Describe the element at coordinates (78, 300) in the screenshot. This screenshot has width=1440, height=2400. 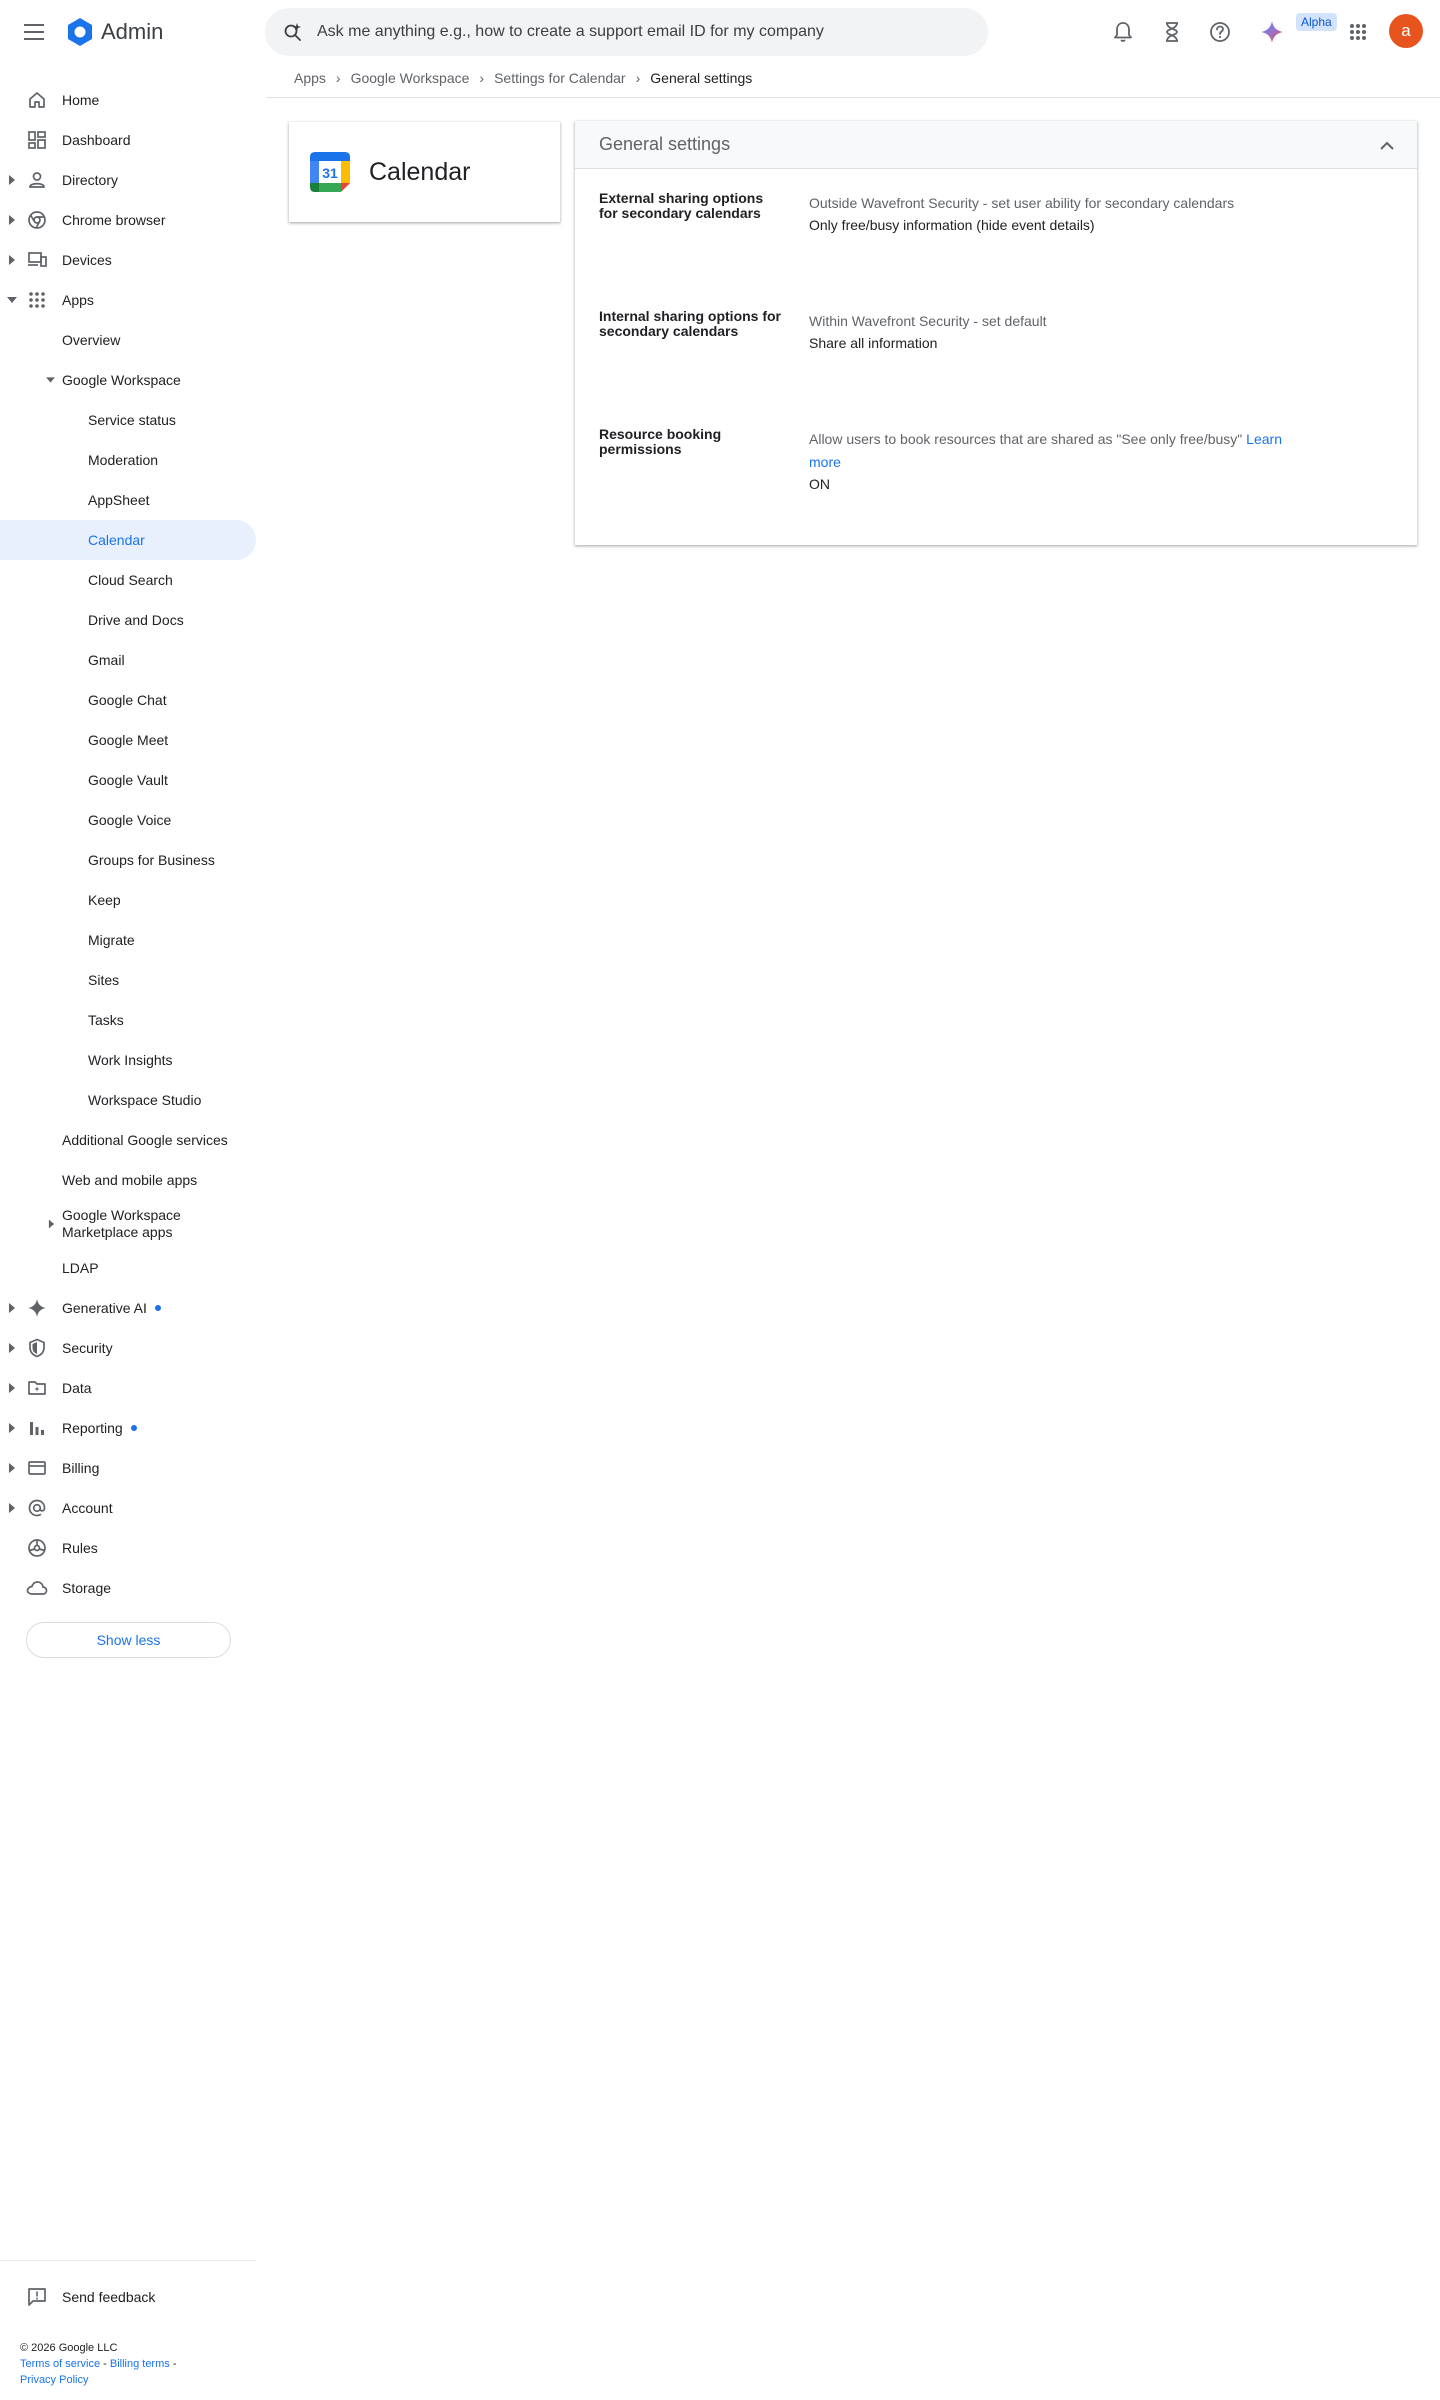
I see `sidebar-item-label: Apps` at that location.